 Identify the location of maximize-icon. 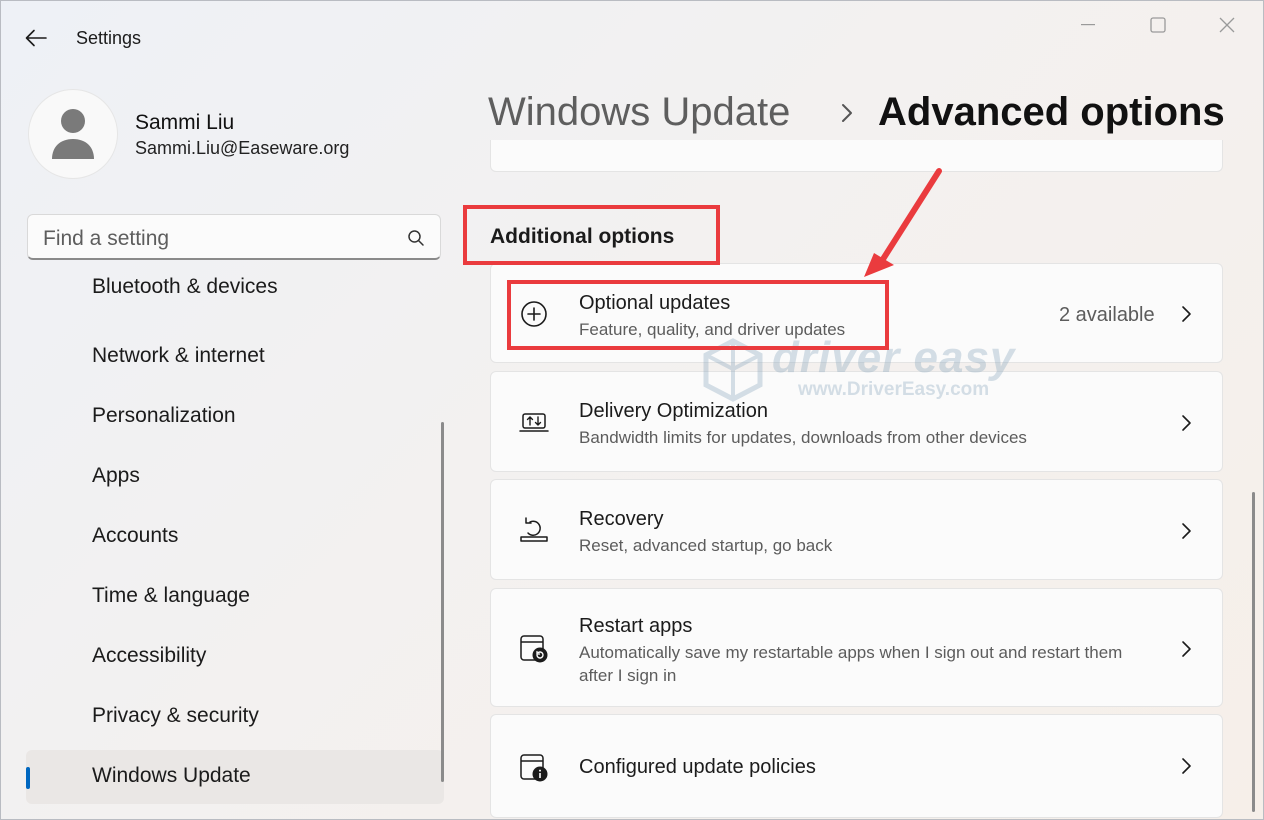
(1158, 25).